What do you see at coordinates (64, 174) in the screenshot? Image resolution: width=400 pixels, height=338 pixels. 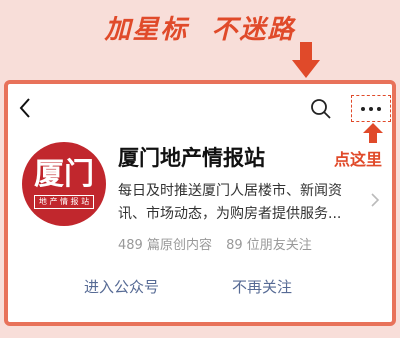 I see `logo-title: 厦门` at bounding box center [64, 174].